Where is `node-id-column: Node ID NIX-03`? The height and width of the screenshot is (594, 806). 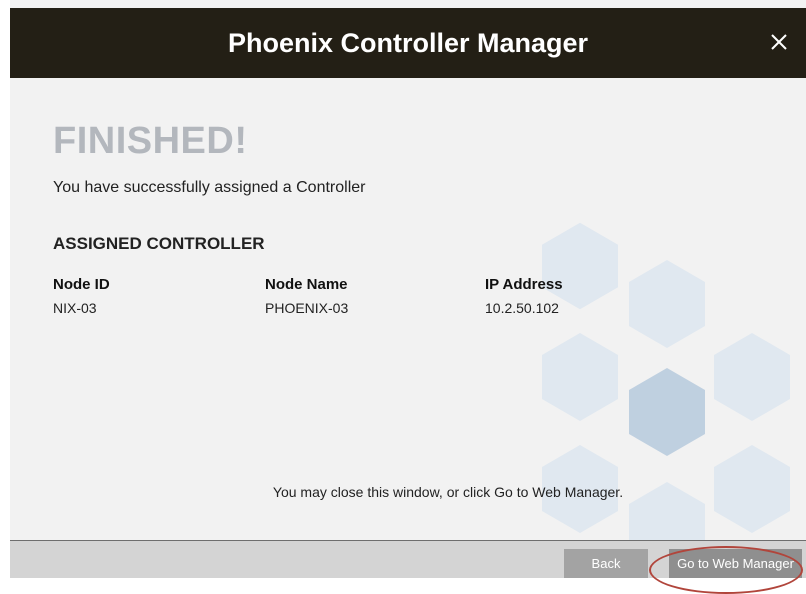 node-id-column: Node ID NIX-03 is located at coordinates (81, 296).